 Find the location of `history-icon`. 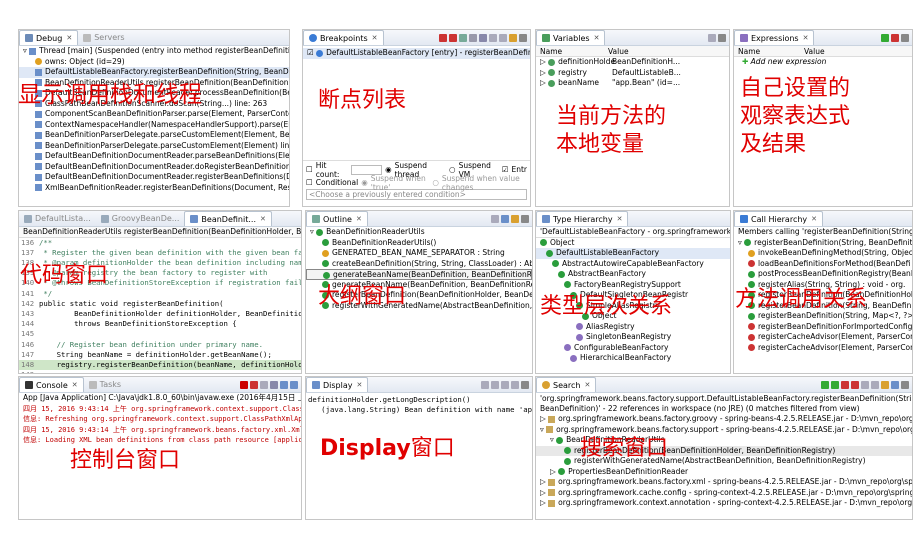

history-icon is located at coordinates (885, 384).